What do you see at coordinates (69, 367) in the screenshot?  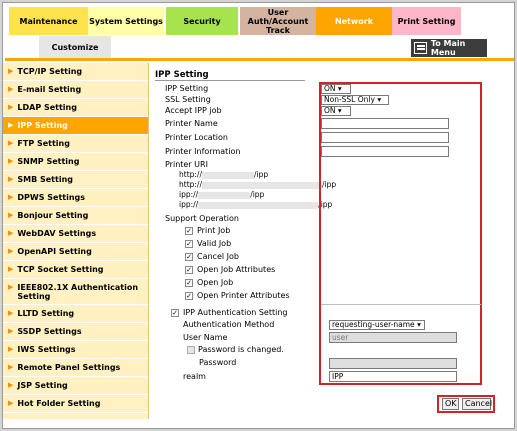 I see `sidebar-item-label: Remote Panel Settings` at bounding box center [69, 367].